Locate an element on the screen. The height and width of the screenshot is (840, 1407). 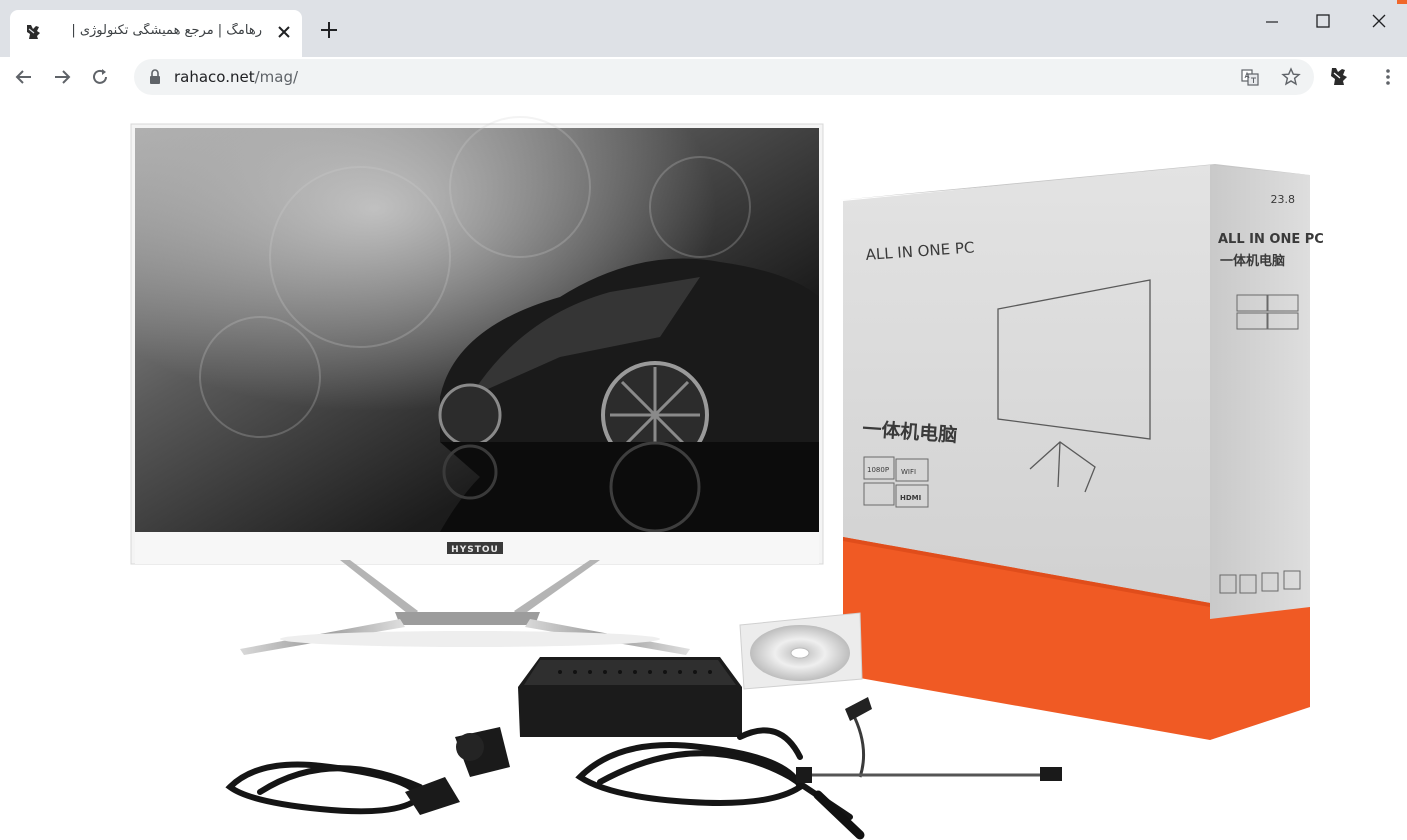
power-cables is located at coordinates (539, 773).